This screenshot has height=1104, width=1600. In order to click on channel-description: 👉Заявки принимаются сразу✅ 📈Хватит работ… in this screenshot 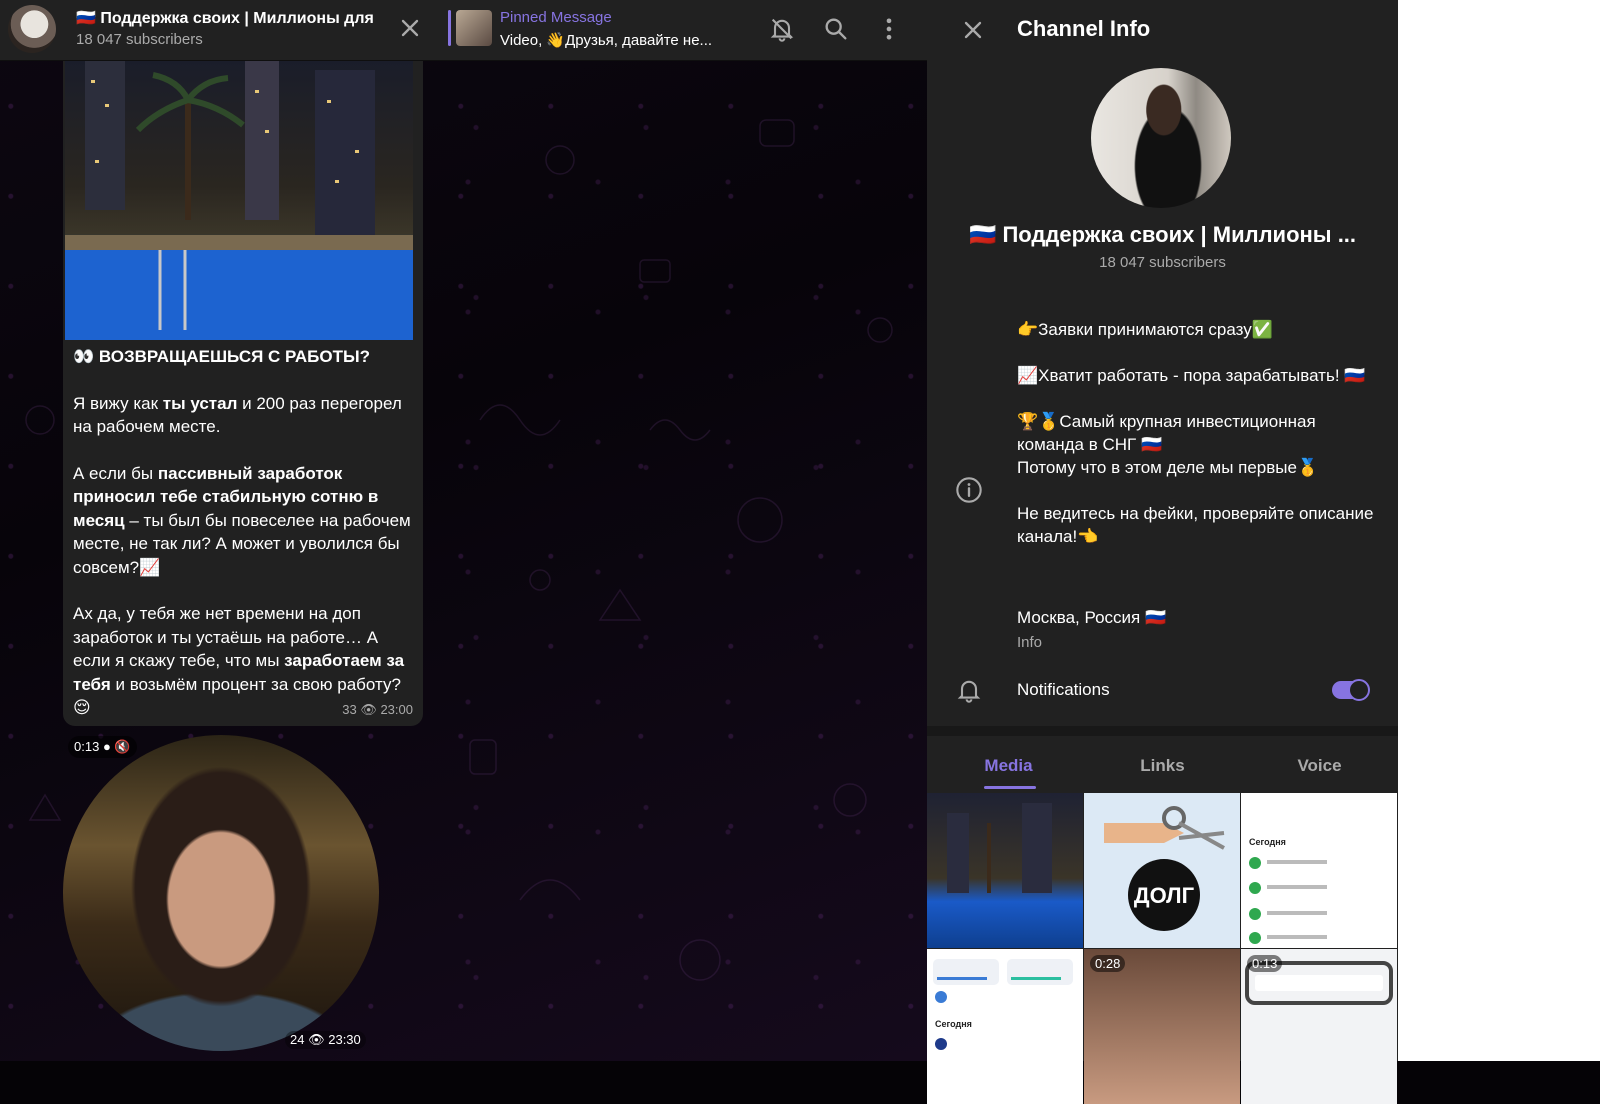, I will do `click(1197, 444)`.